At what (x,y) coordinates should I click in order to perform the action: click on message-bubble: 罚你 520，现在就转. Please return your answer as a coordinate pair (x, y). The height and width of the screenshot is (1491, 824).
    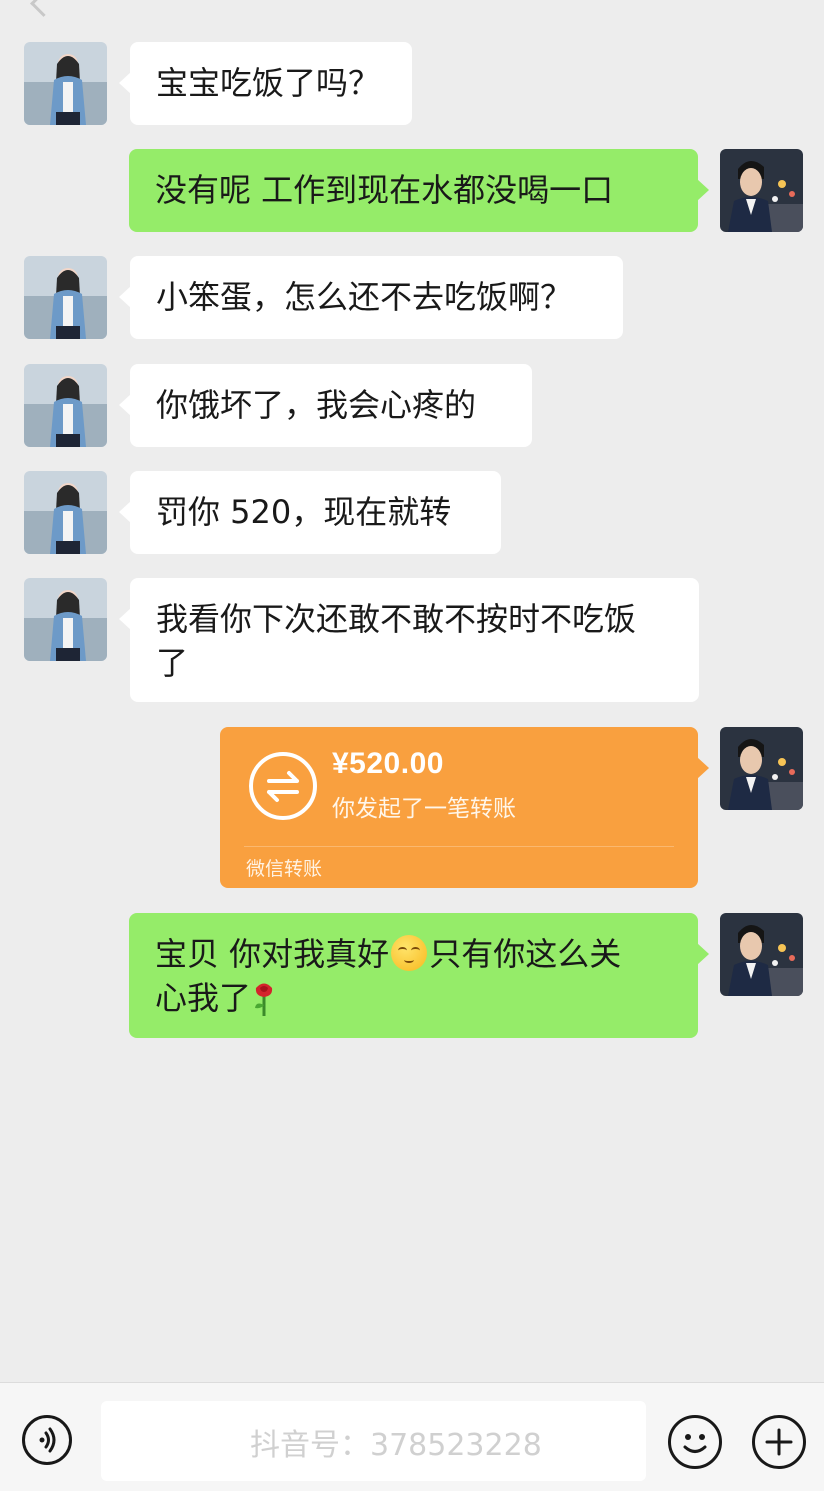
    Looking at the image, I should click on (310, 512).